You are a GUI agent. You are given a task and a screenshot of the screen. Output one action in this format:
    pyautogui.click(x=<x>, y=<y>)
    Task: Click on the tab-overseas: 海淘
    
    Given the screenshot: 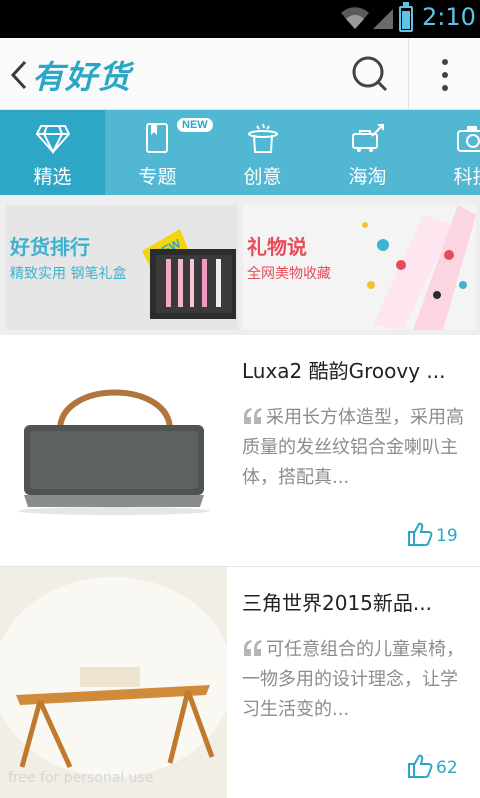 What is the action you would take?
    pyautogui.click(x=367, y=152)
    